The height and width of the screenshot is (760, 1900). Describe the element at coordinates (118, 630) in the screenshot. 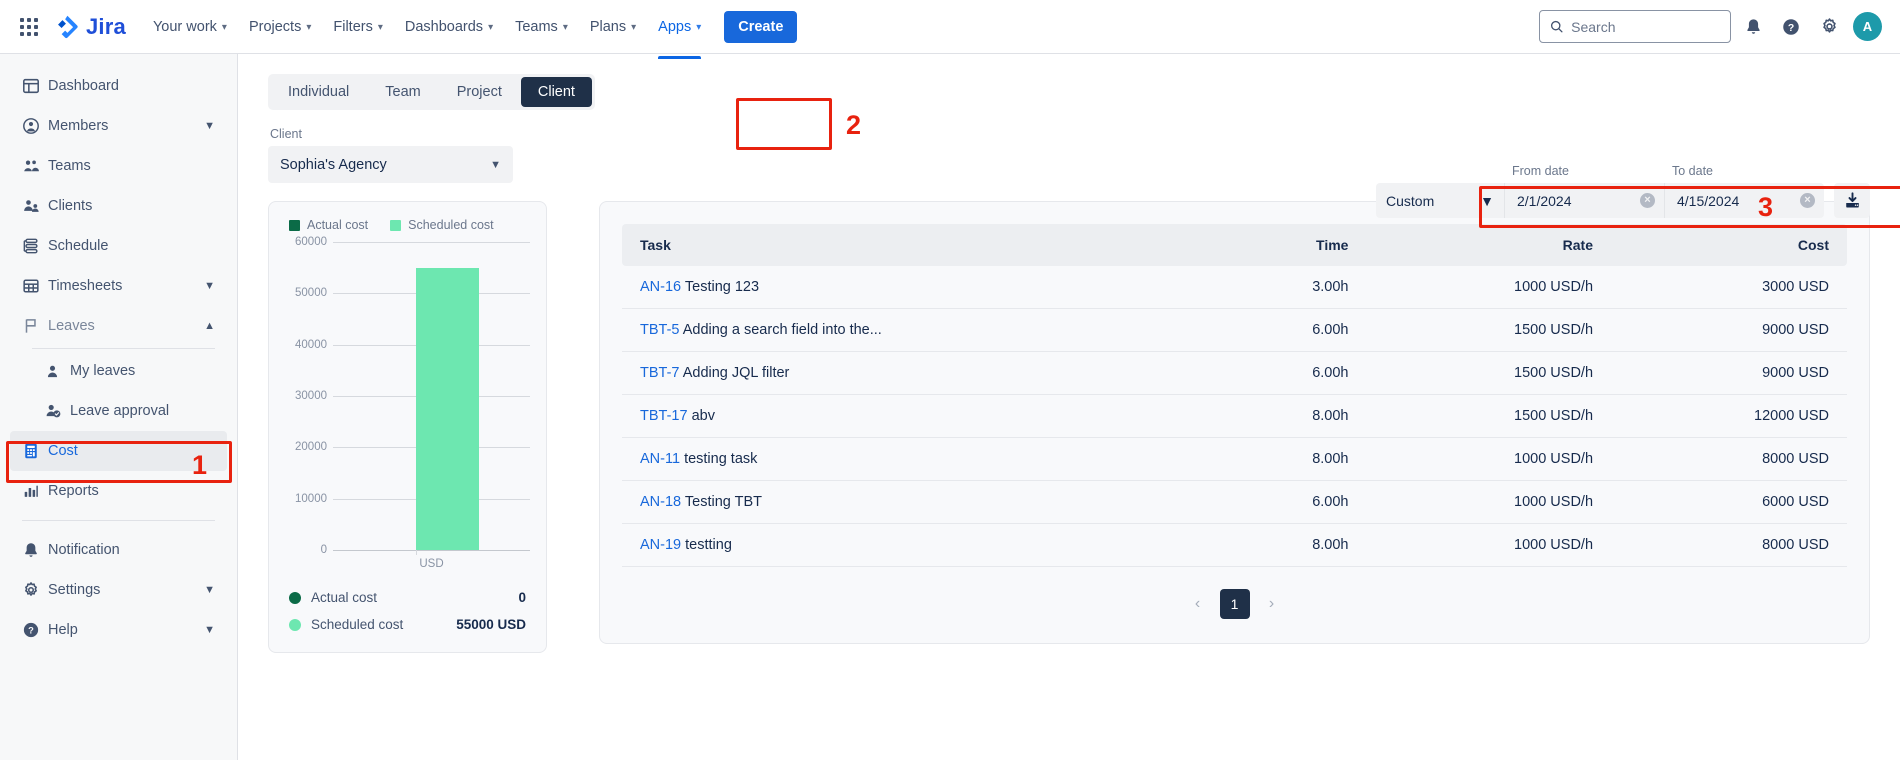

I see `sidebar-item-help: ? Help ▼` at that location.